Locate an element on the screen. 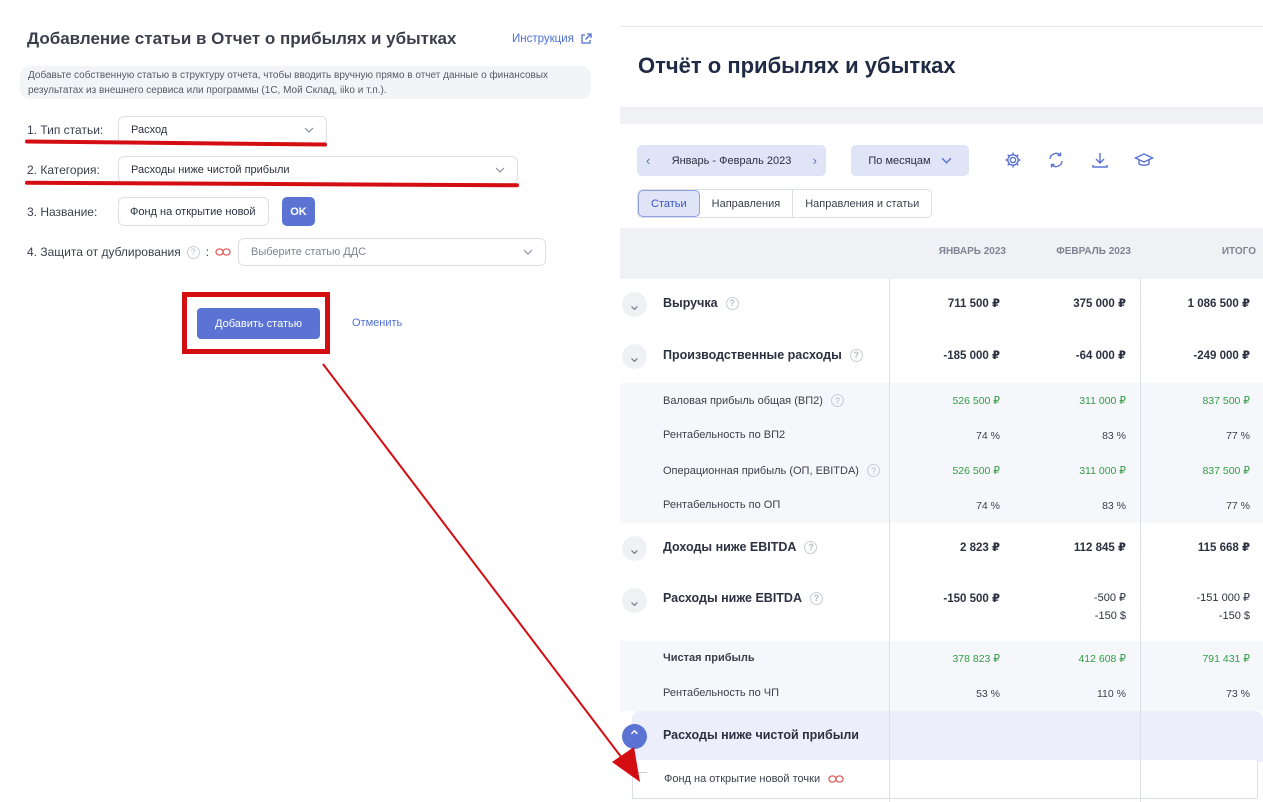  refresh-icon is located at coordinates (1056, 160).